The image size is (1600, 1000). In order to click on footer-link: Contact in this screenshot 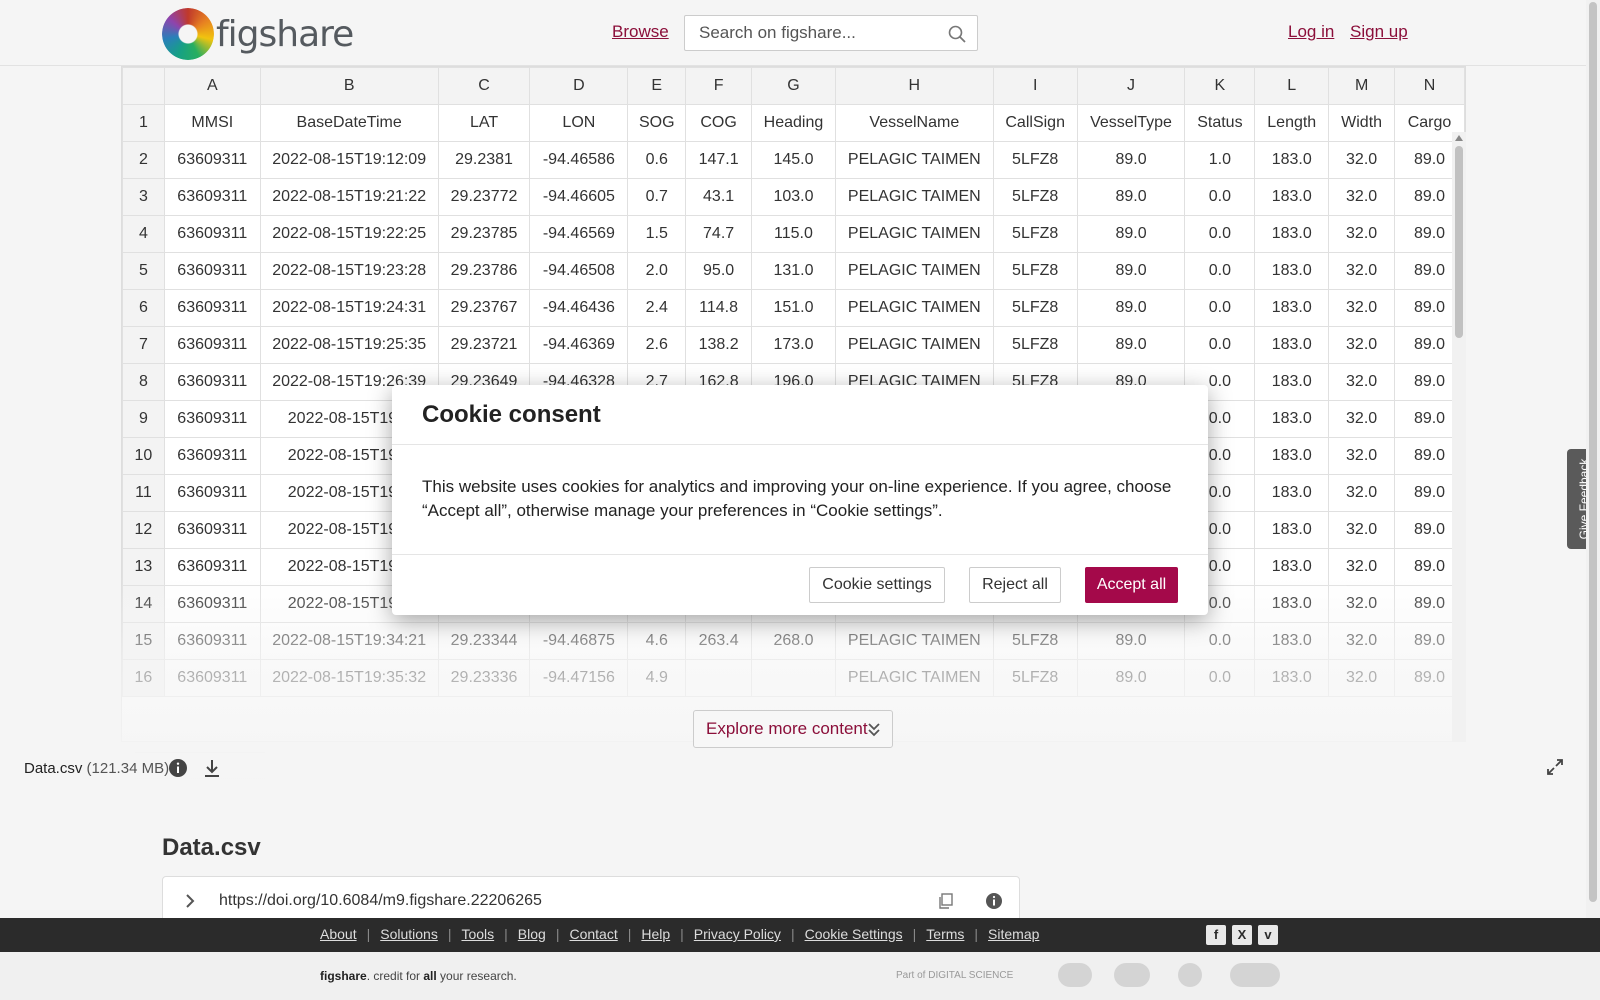, I will do `click(593, 934)`.